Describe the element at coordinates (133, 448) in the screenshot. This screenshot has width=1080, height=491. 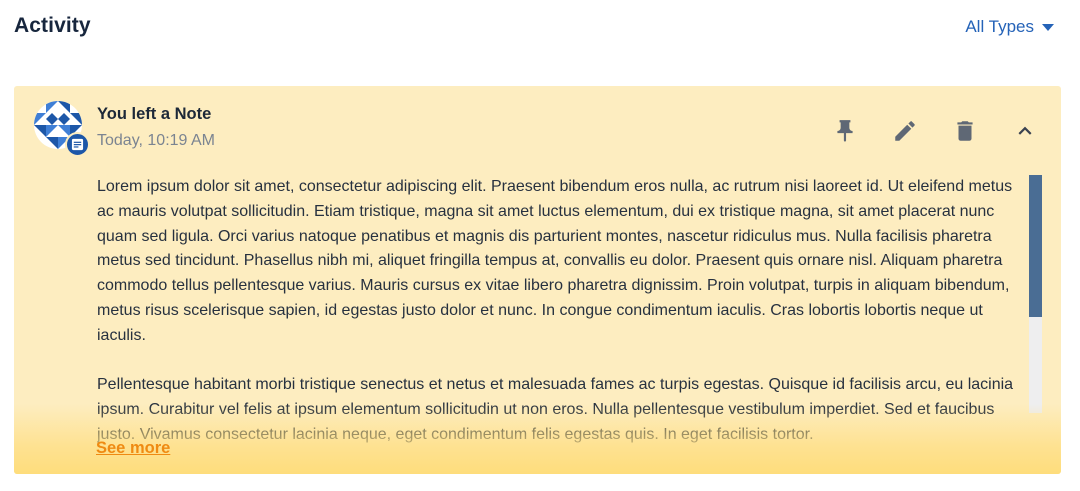
I see `see-more-link: See more` at that location.